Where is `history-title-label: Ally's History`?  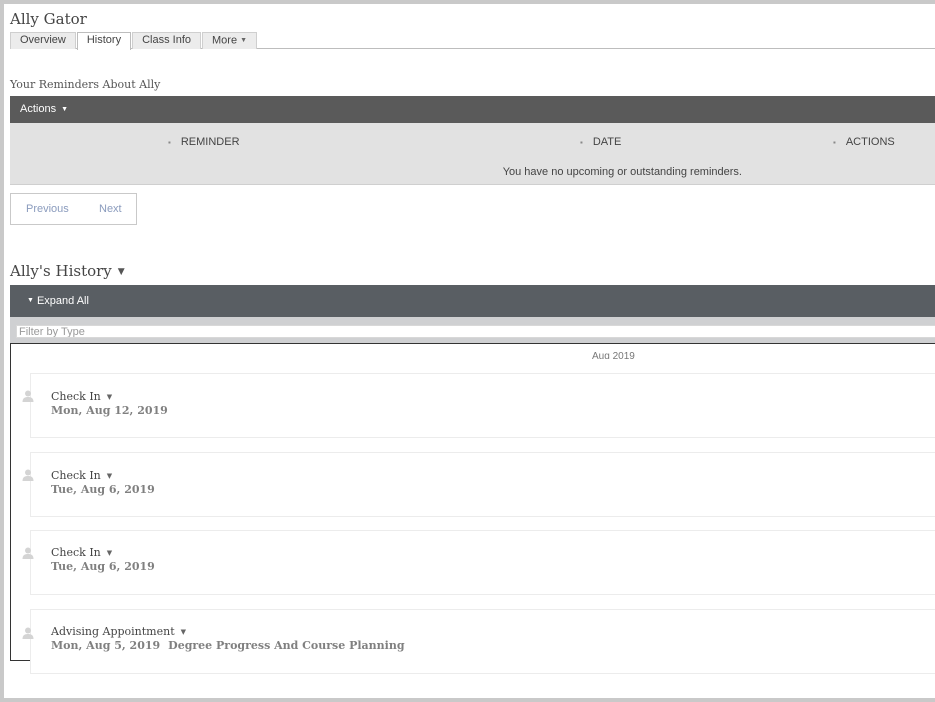
history-title-label: Ally's History is located at coordinates (61, 271).